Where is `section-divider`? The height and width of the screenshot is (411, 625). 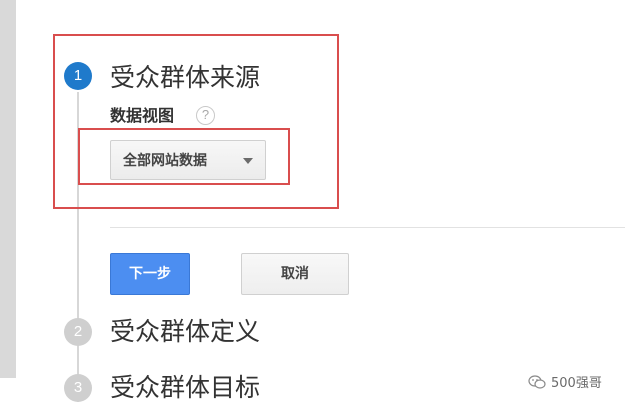 section-divider is located at coordinates (367, 227).